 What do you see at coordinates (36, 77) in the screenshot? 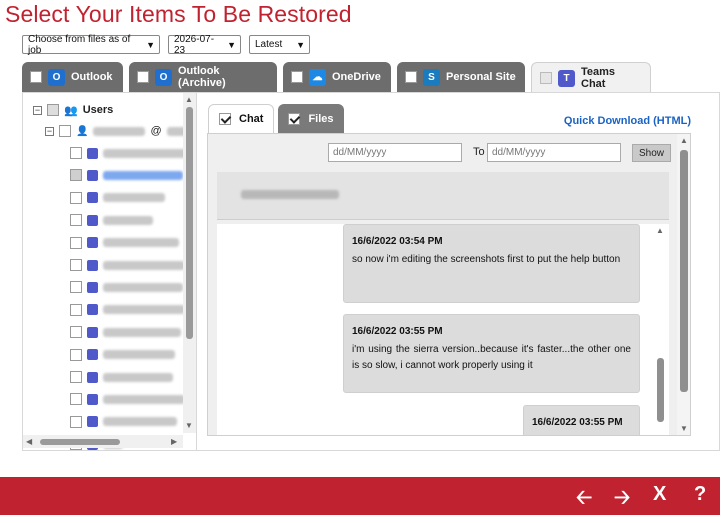
I see `outlook-checkbox` at bounding box center [36, 77].